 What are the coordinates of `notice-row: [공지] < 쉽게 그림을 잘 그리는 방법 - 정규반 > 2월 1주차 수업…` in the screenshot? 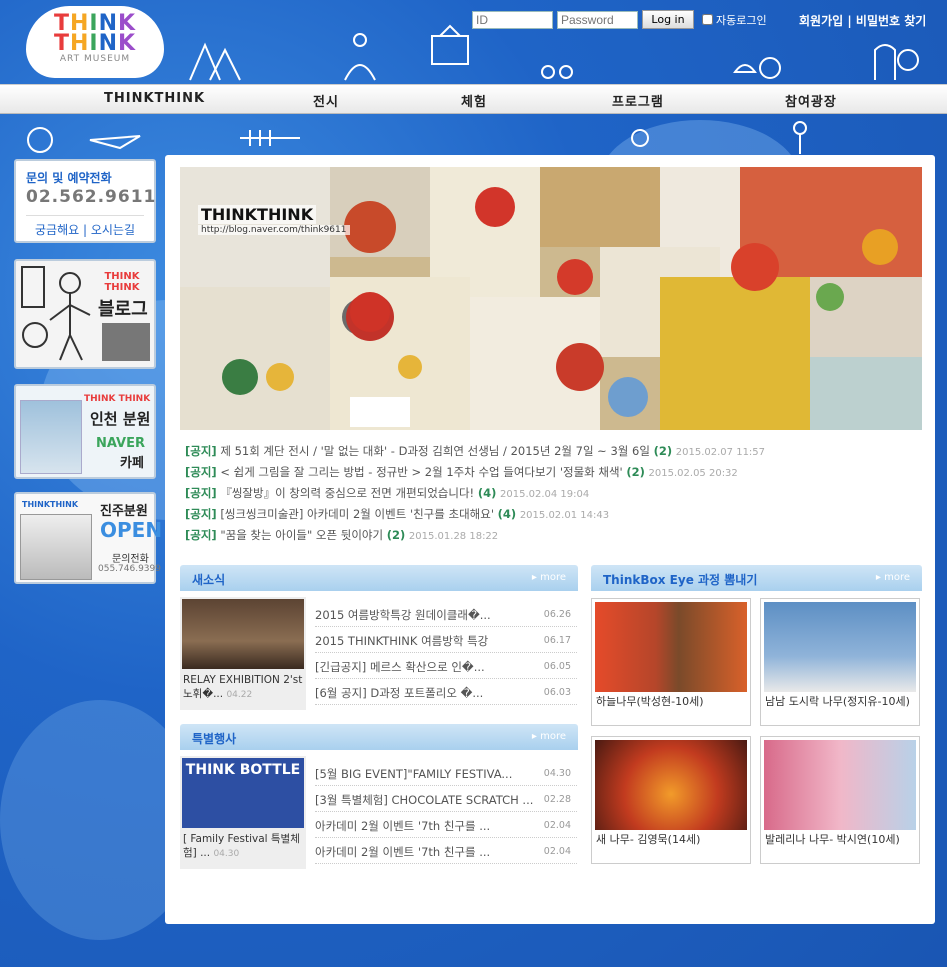 It's located at (545, 474).